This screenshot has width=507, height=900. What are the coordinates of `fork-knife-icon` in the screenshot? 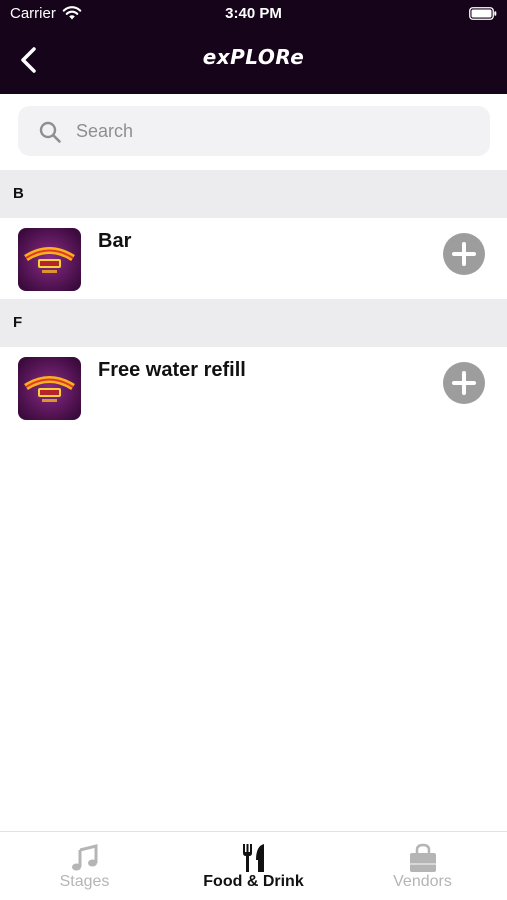 It's located at (253, 858).